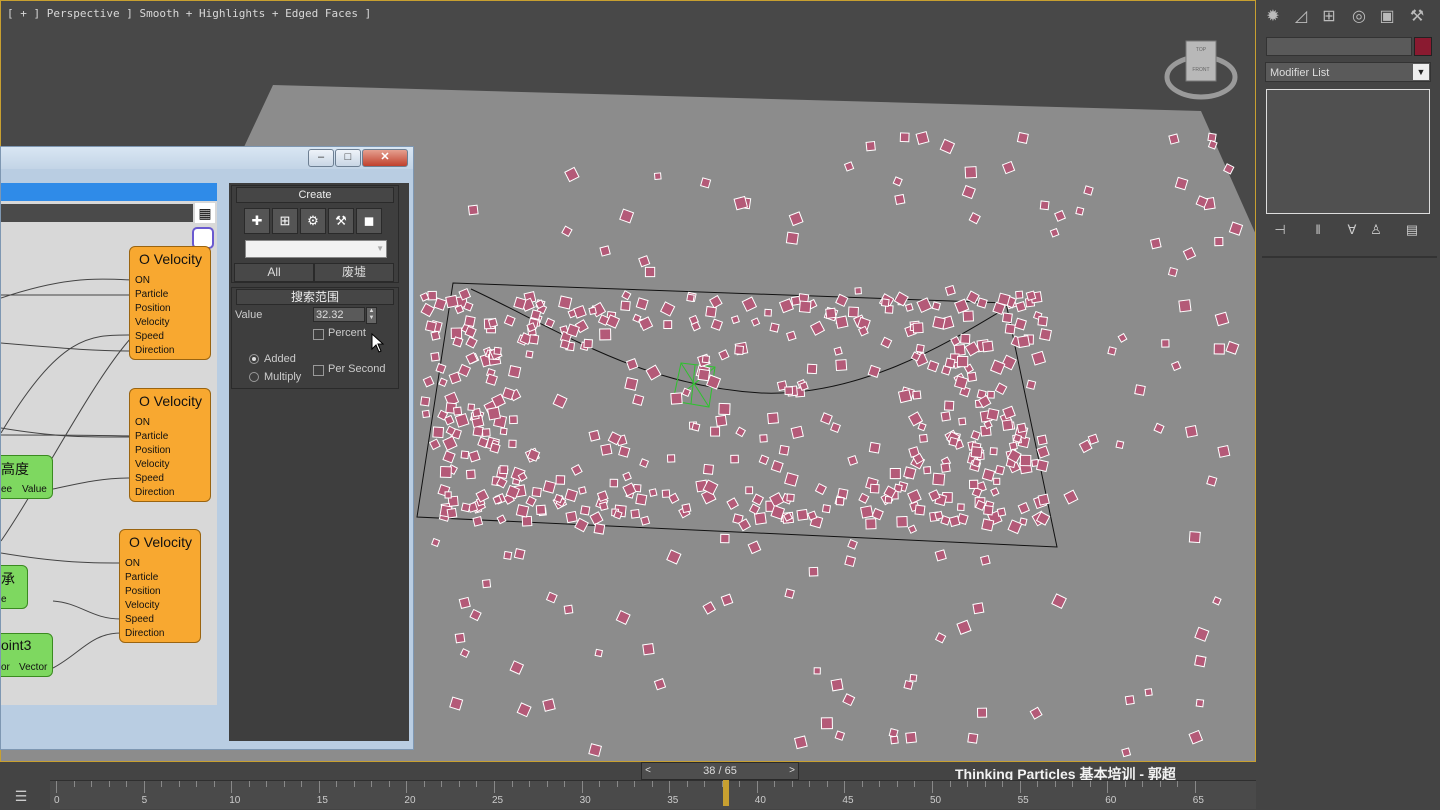 The height and width of the screenshot is (810, 1440). I want to click on close-button: ✕, so click(385, 158).